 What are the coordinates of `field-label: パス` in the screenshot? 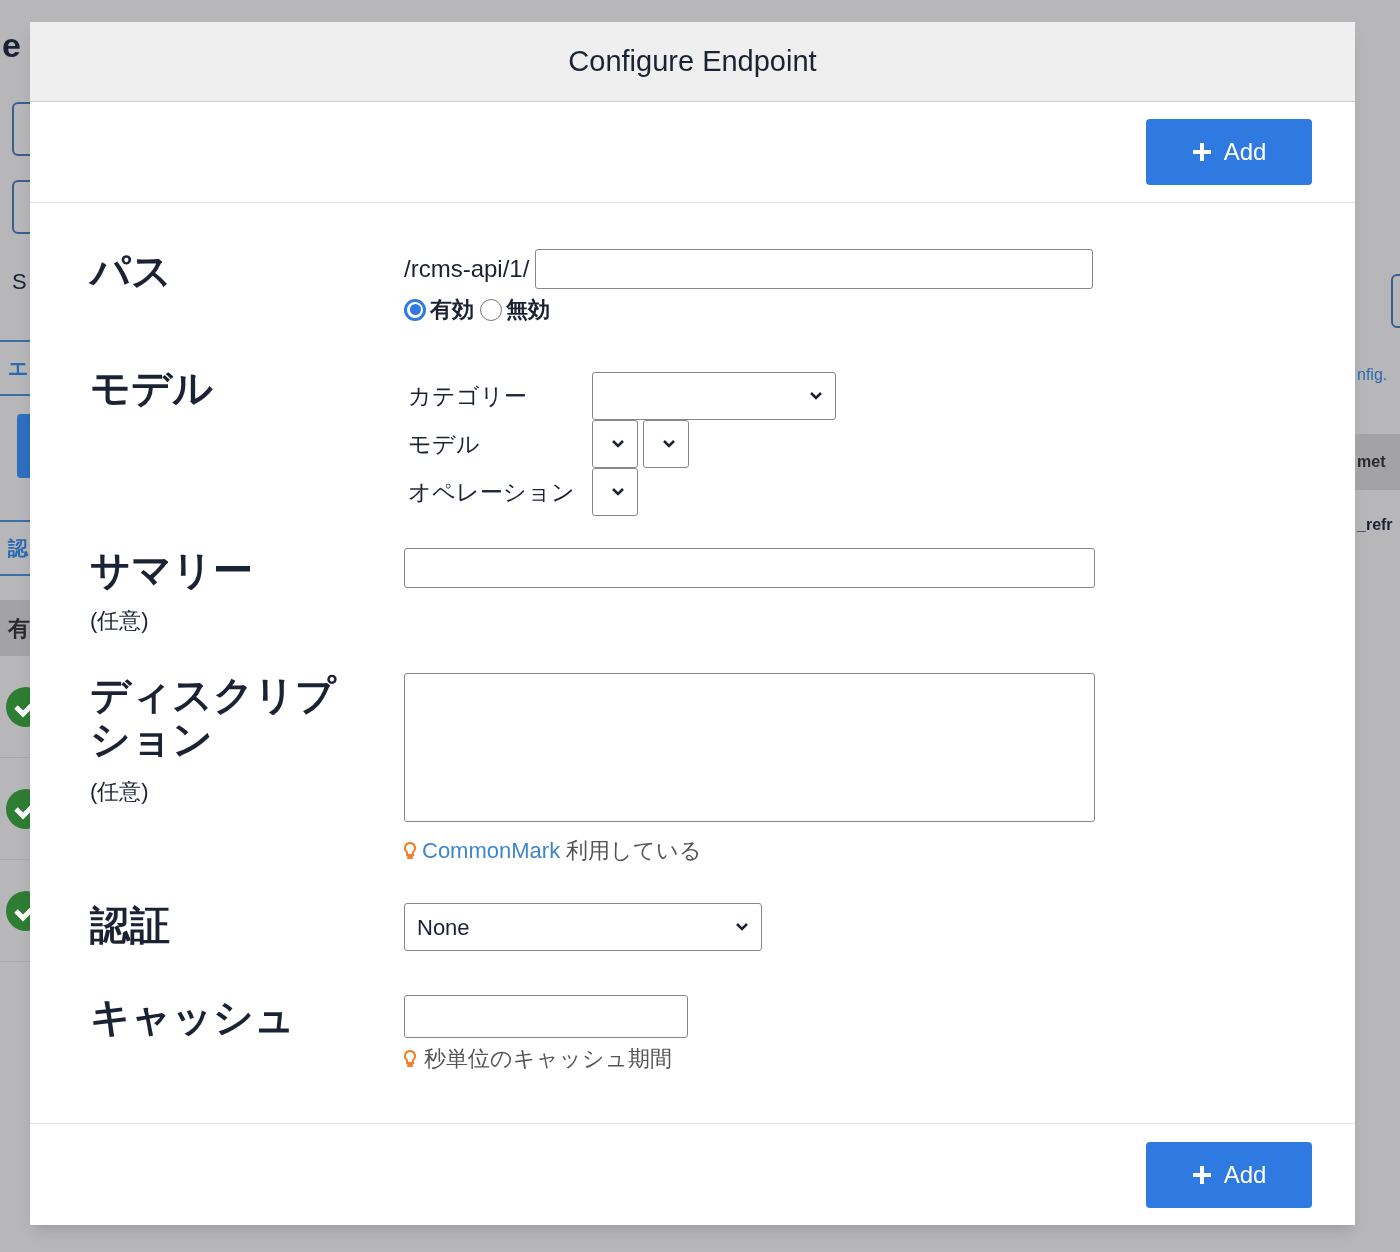 It's located at (131, 271).